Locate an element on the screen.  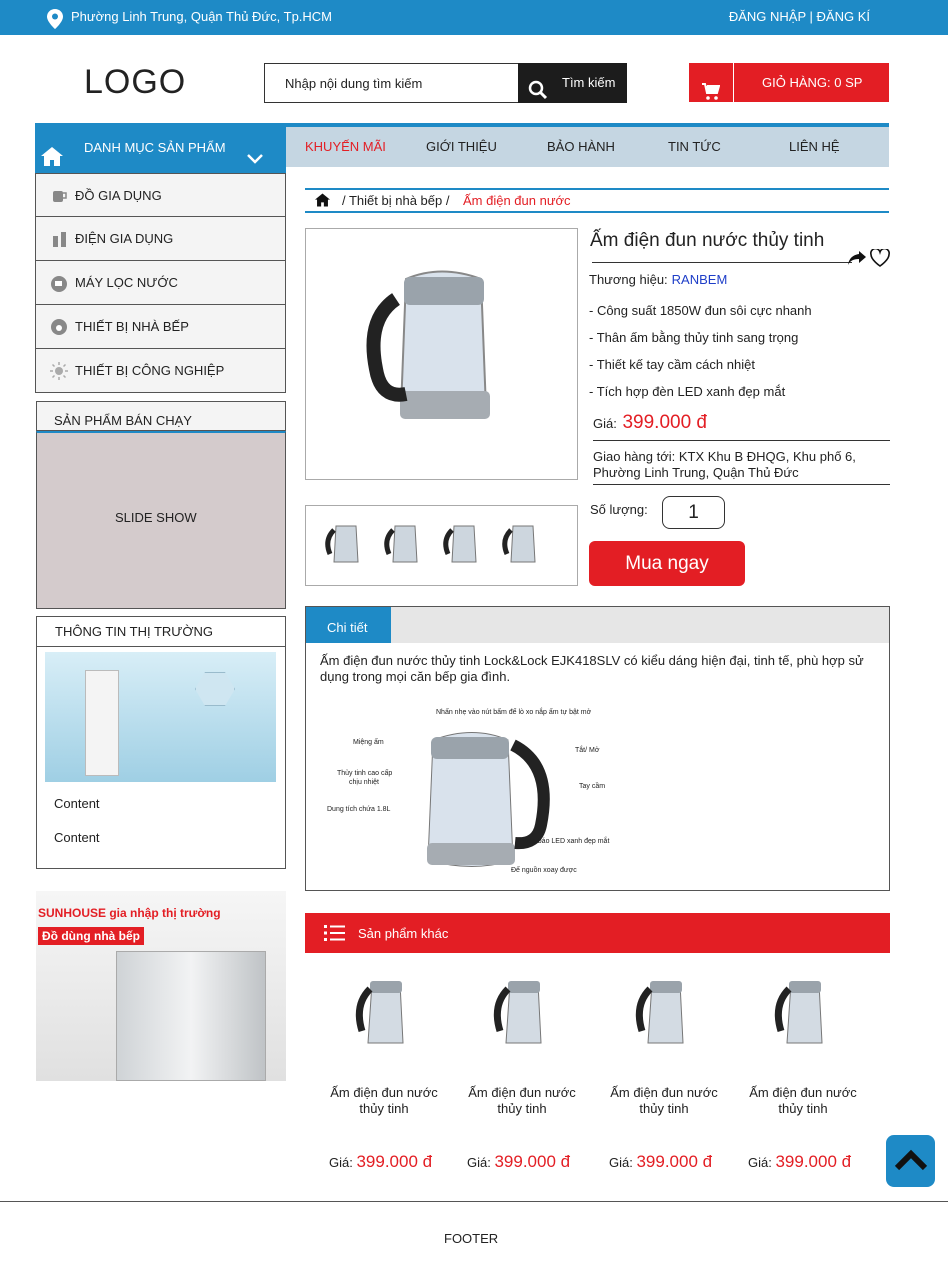
product-name: Ấm điện đun nước thủy tinh is located at coordinates (707, 240).